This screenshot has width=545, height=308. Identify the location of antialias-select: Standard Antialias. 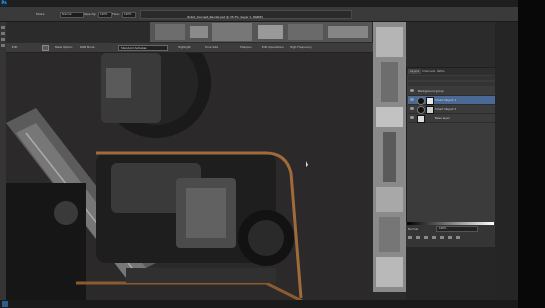
(143, 48).